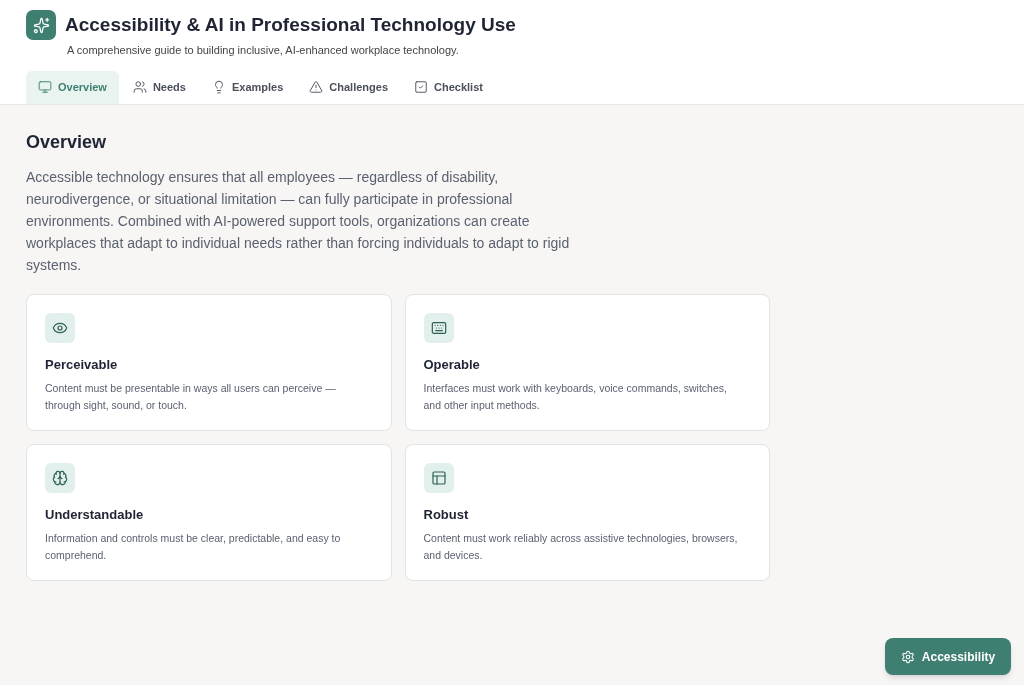  What do you see at coordinates (139, 87) in the screenshot?
I see `users-icon` at bounding box center [139, 87].